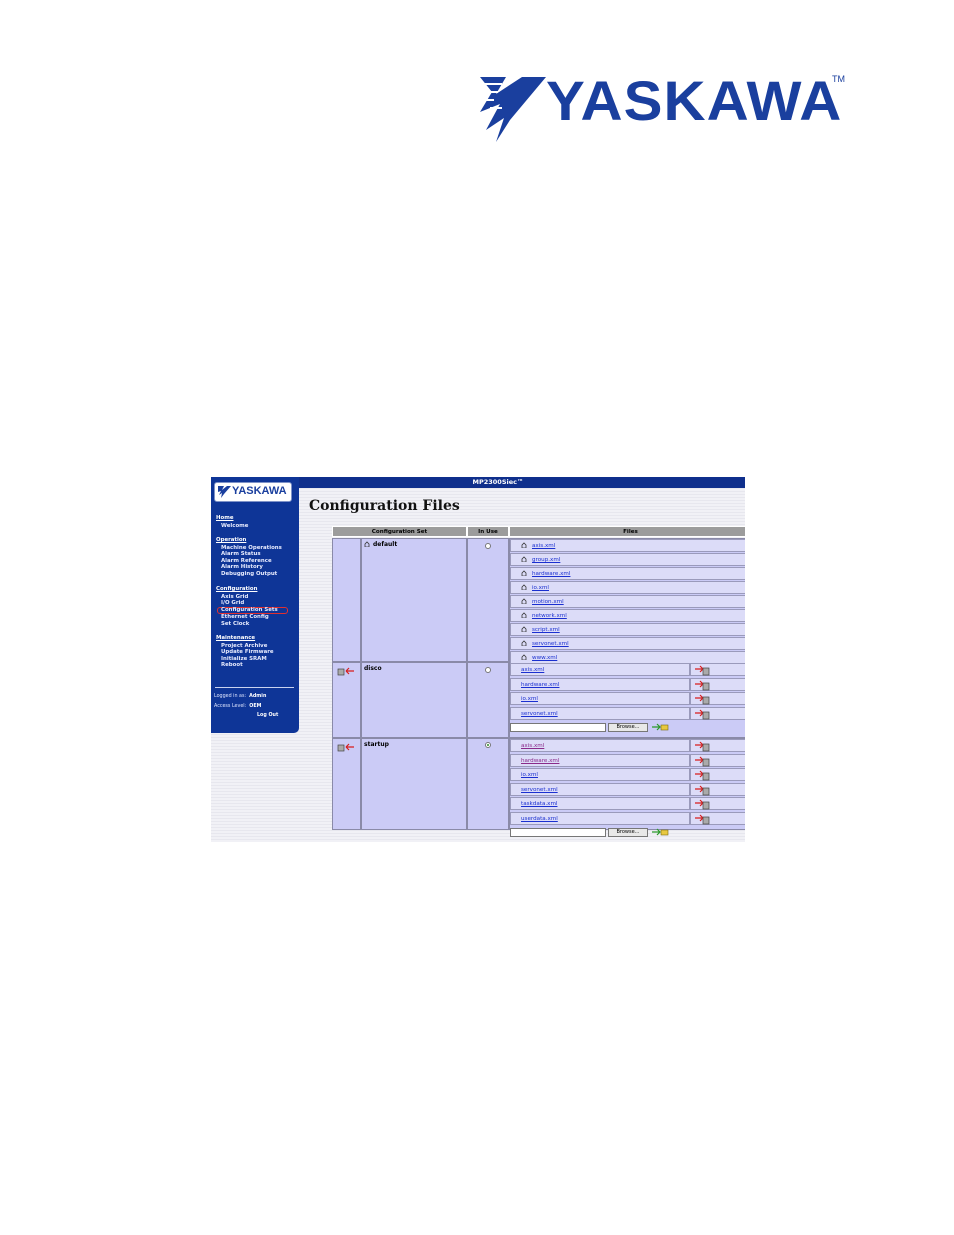  I want to click on file-link: www.xml, so click(544, 658).